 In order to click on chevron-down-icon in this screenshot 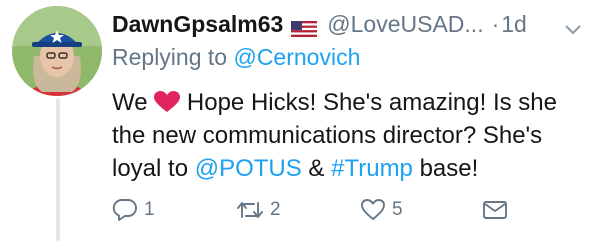, I will do `click(573, 25)`.